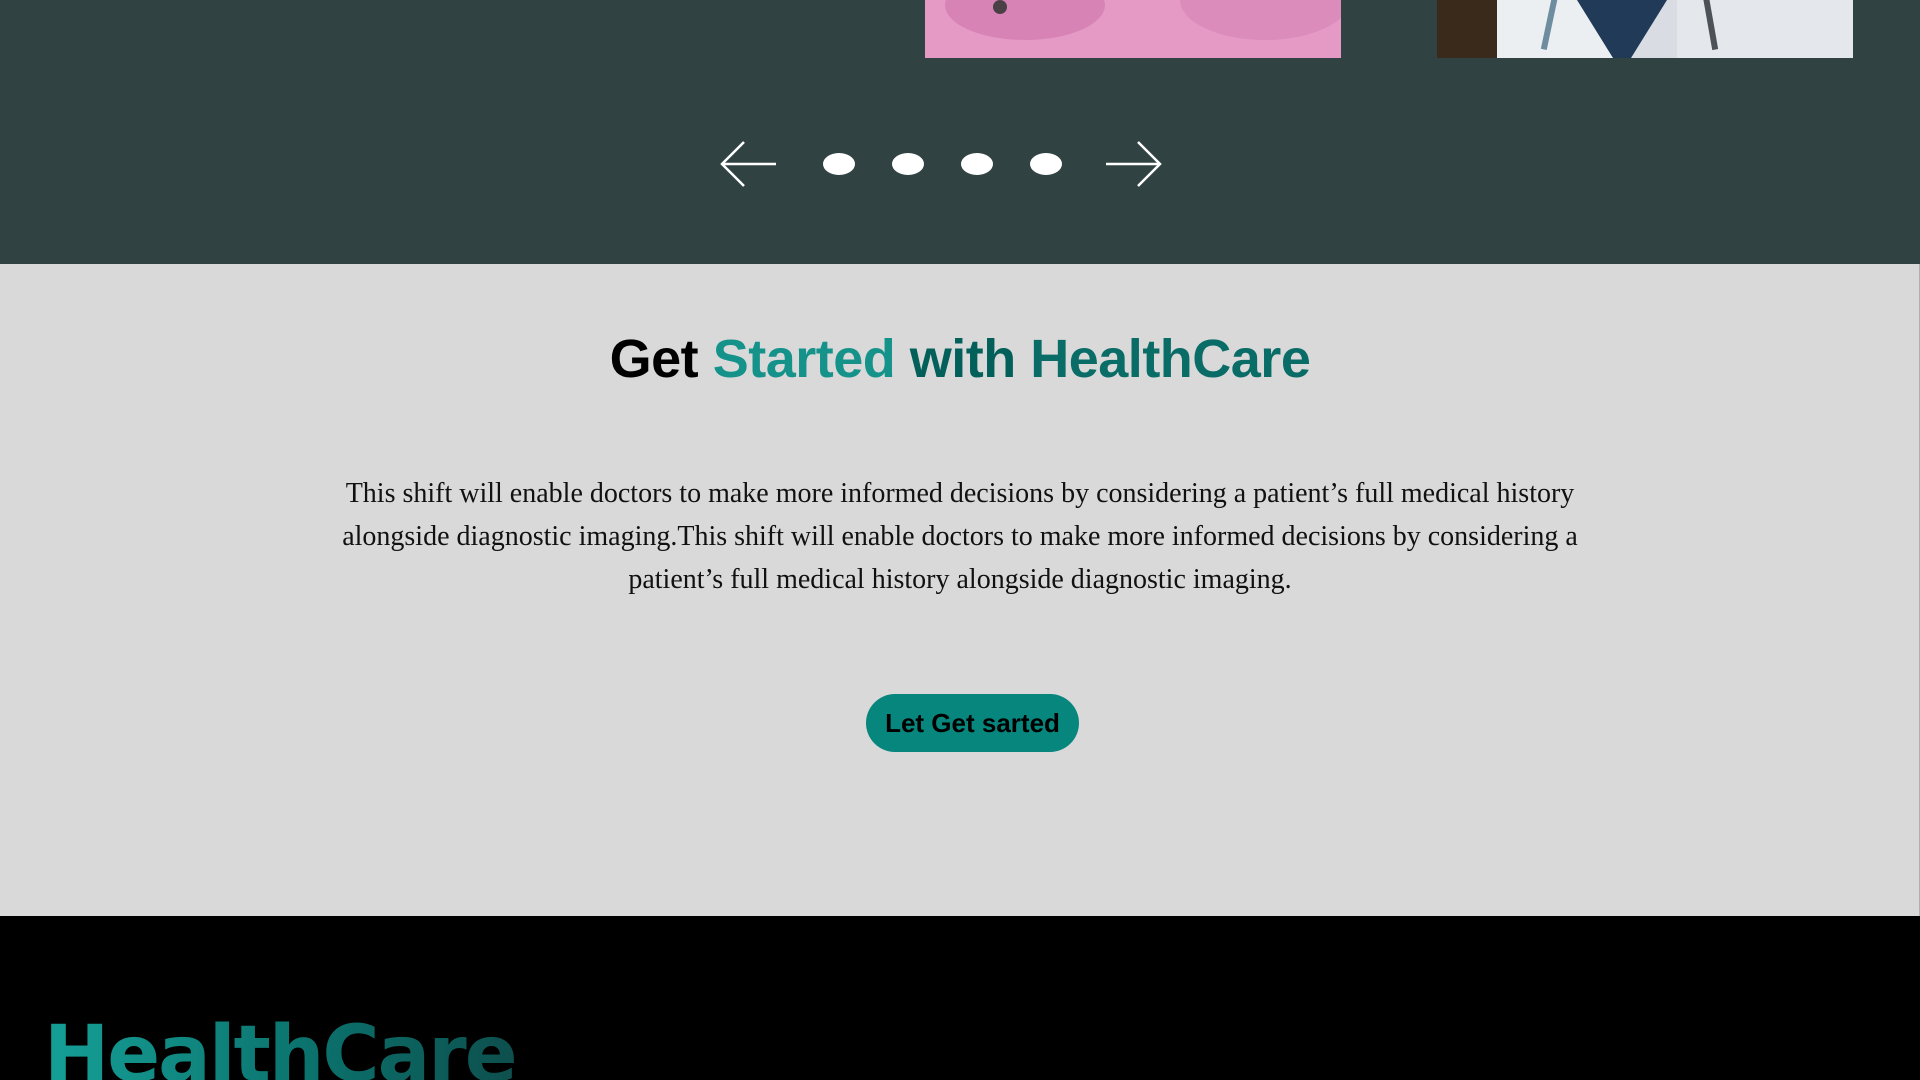 This screenshot has width=1920, height=1080. I want to click on section-title: Get Started with HealthCare, so click(960, 359).